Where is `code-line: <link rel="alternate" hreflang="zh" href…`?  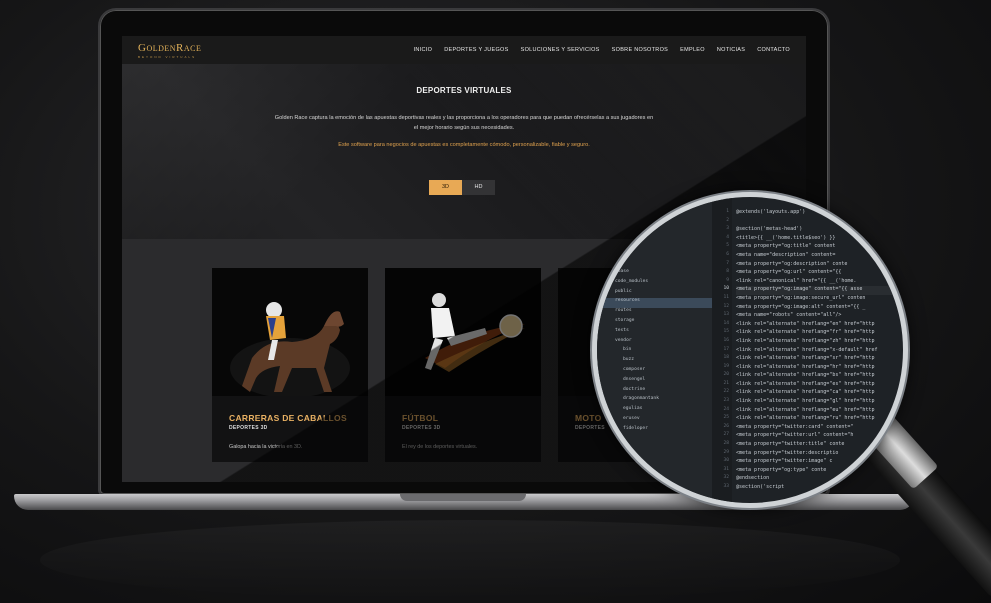 code-line: <link rel="alternate" hreflang="zh" href… is located at coordinates (805, 340).